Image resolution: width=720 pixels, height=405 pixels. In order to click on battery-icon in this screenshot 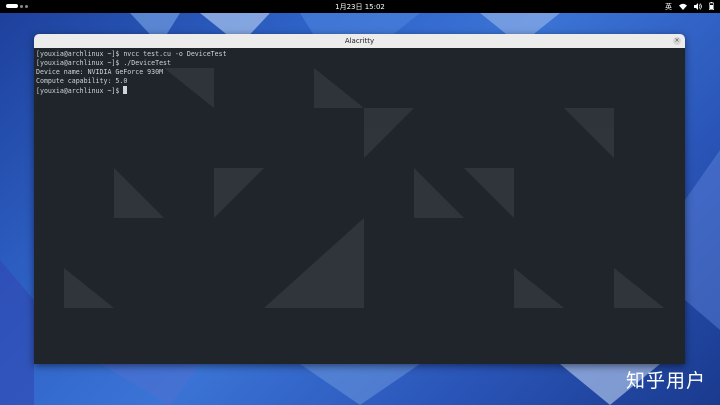, I will do `click(712, 7)`.